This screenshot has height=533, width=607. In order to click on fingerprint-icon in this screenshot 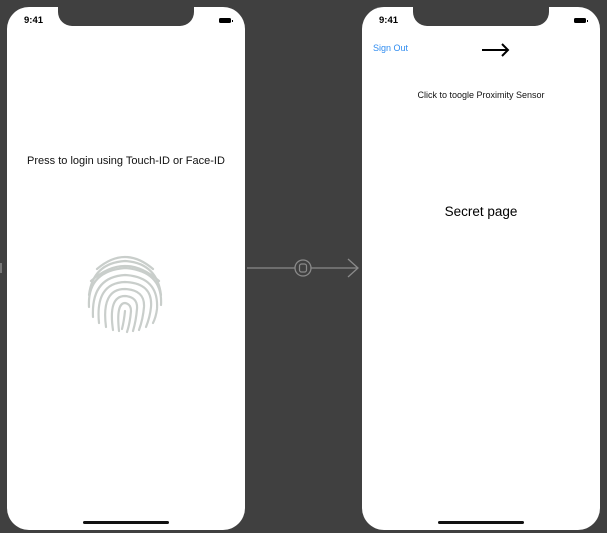, I will do `click(125, 293)`.